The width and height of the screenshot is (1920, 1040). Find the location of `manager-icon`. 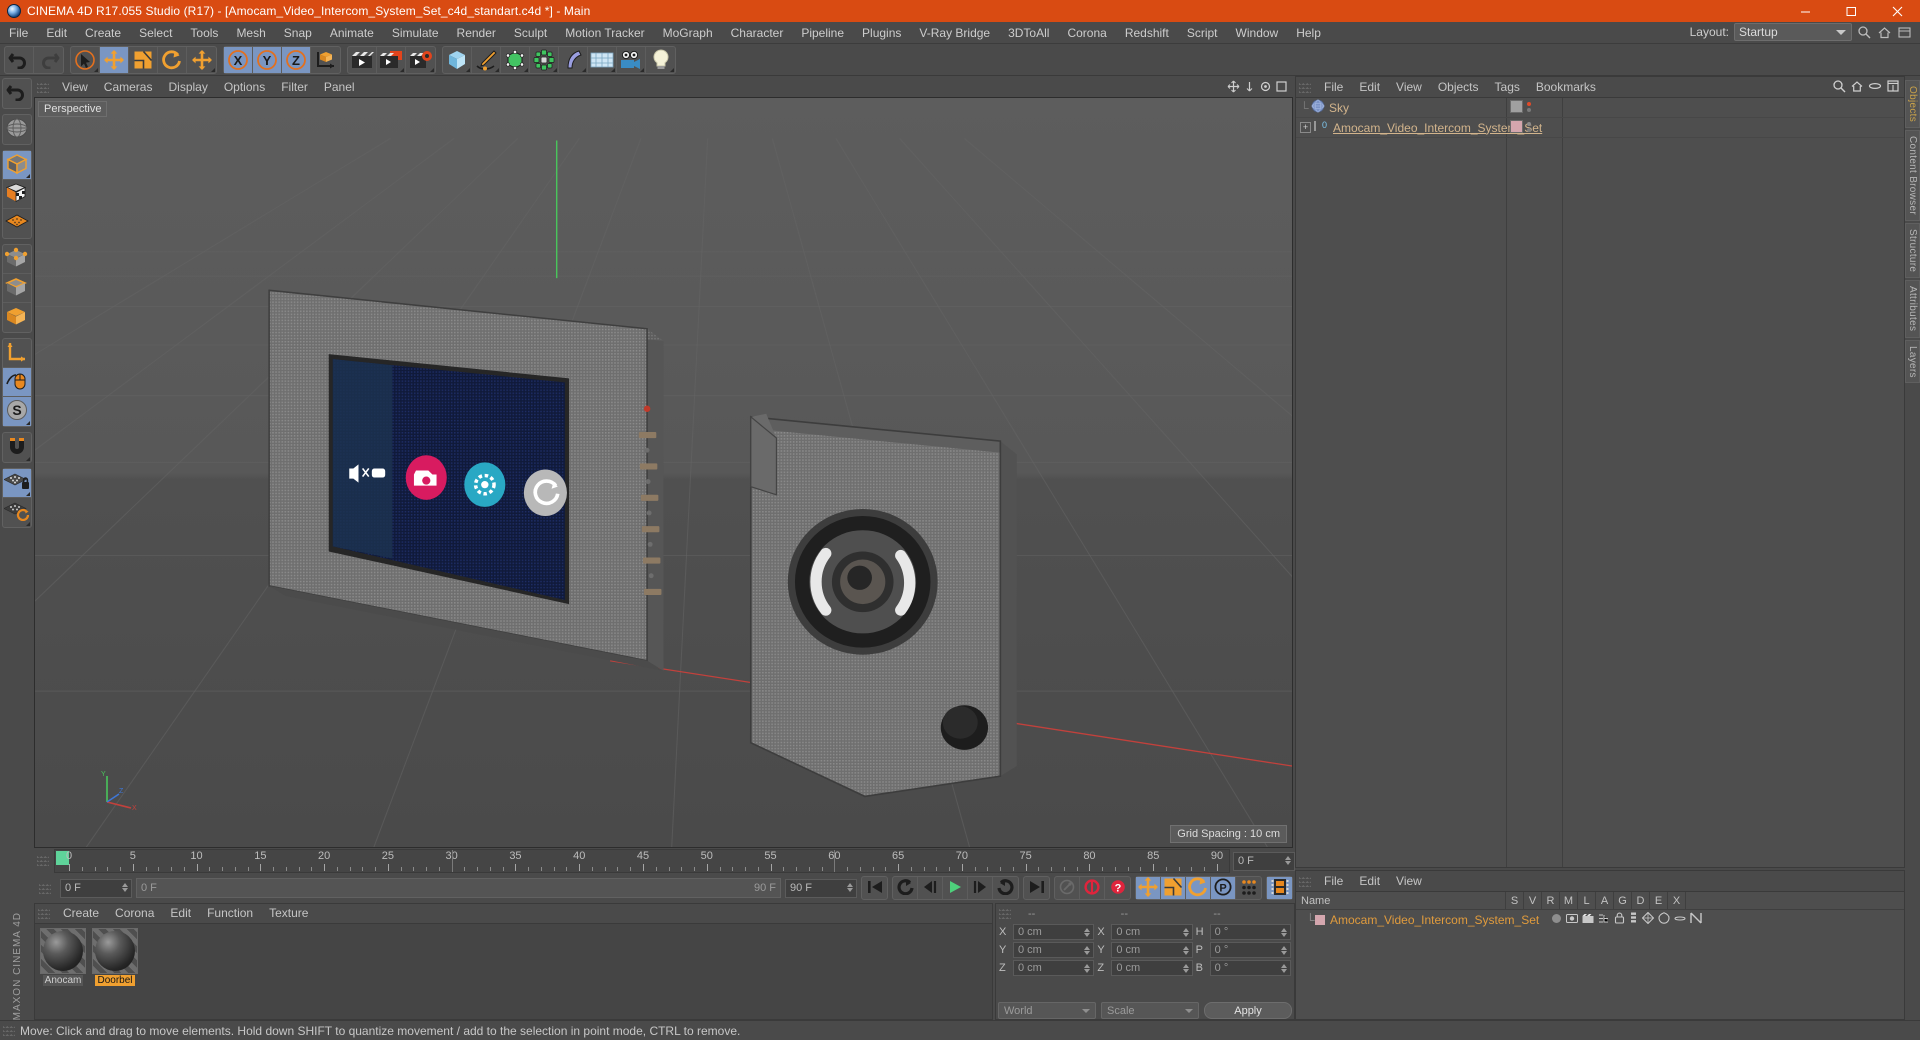

manager-icon is located at coordinates (1604, 920).